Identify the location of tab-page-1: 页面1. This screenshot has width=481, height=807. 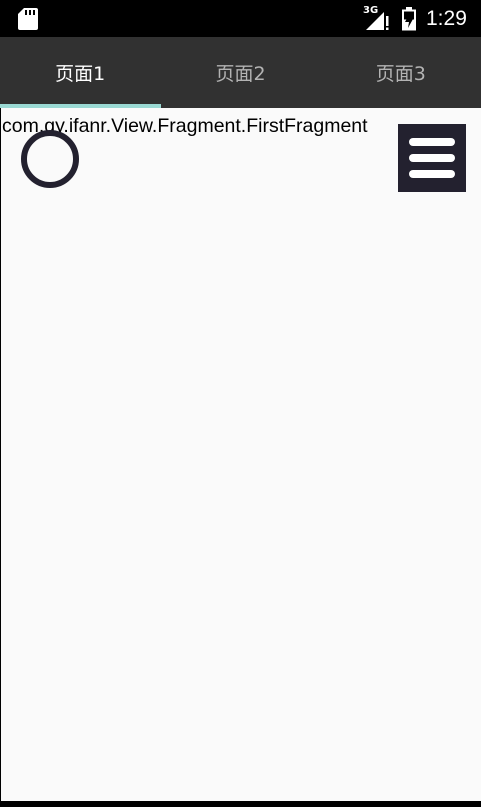
(80, 72).